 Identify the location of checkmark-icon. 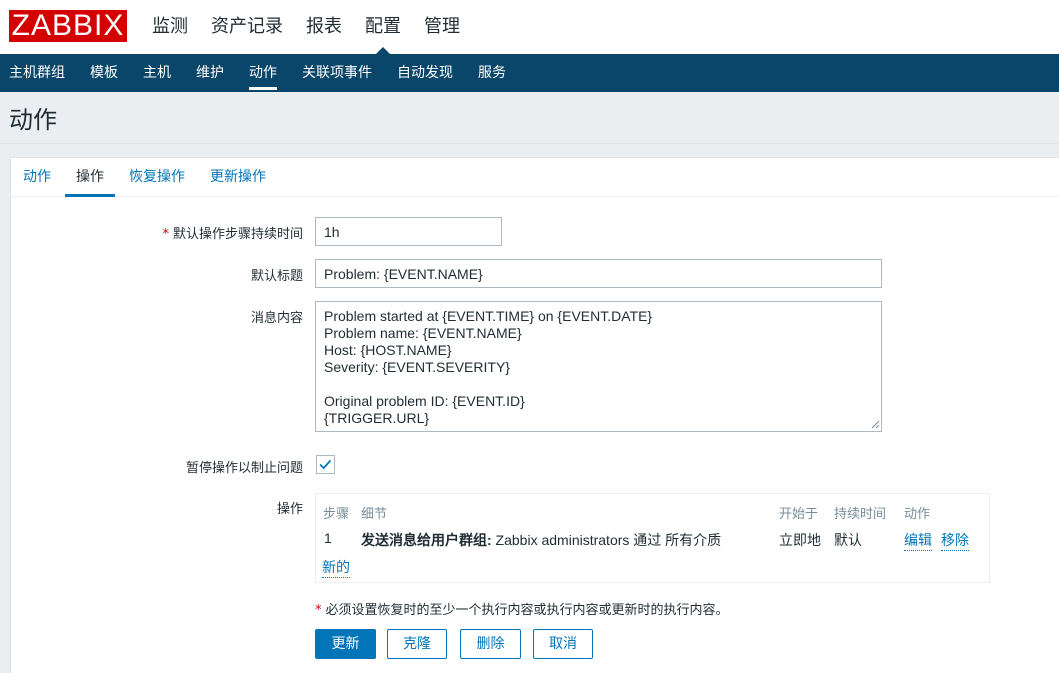
(325, 464).